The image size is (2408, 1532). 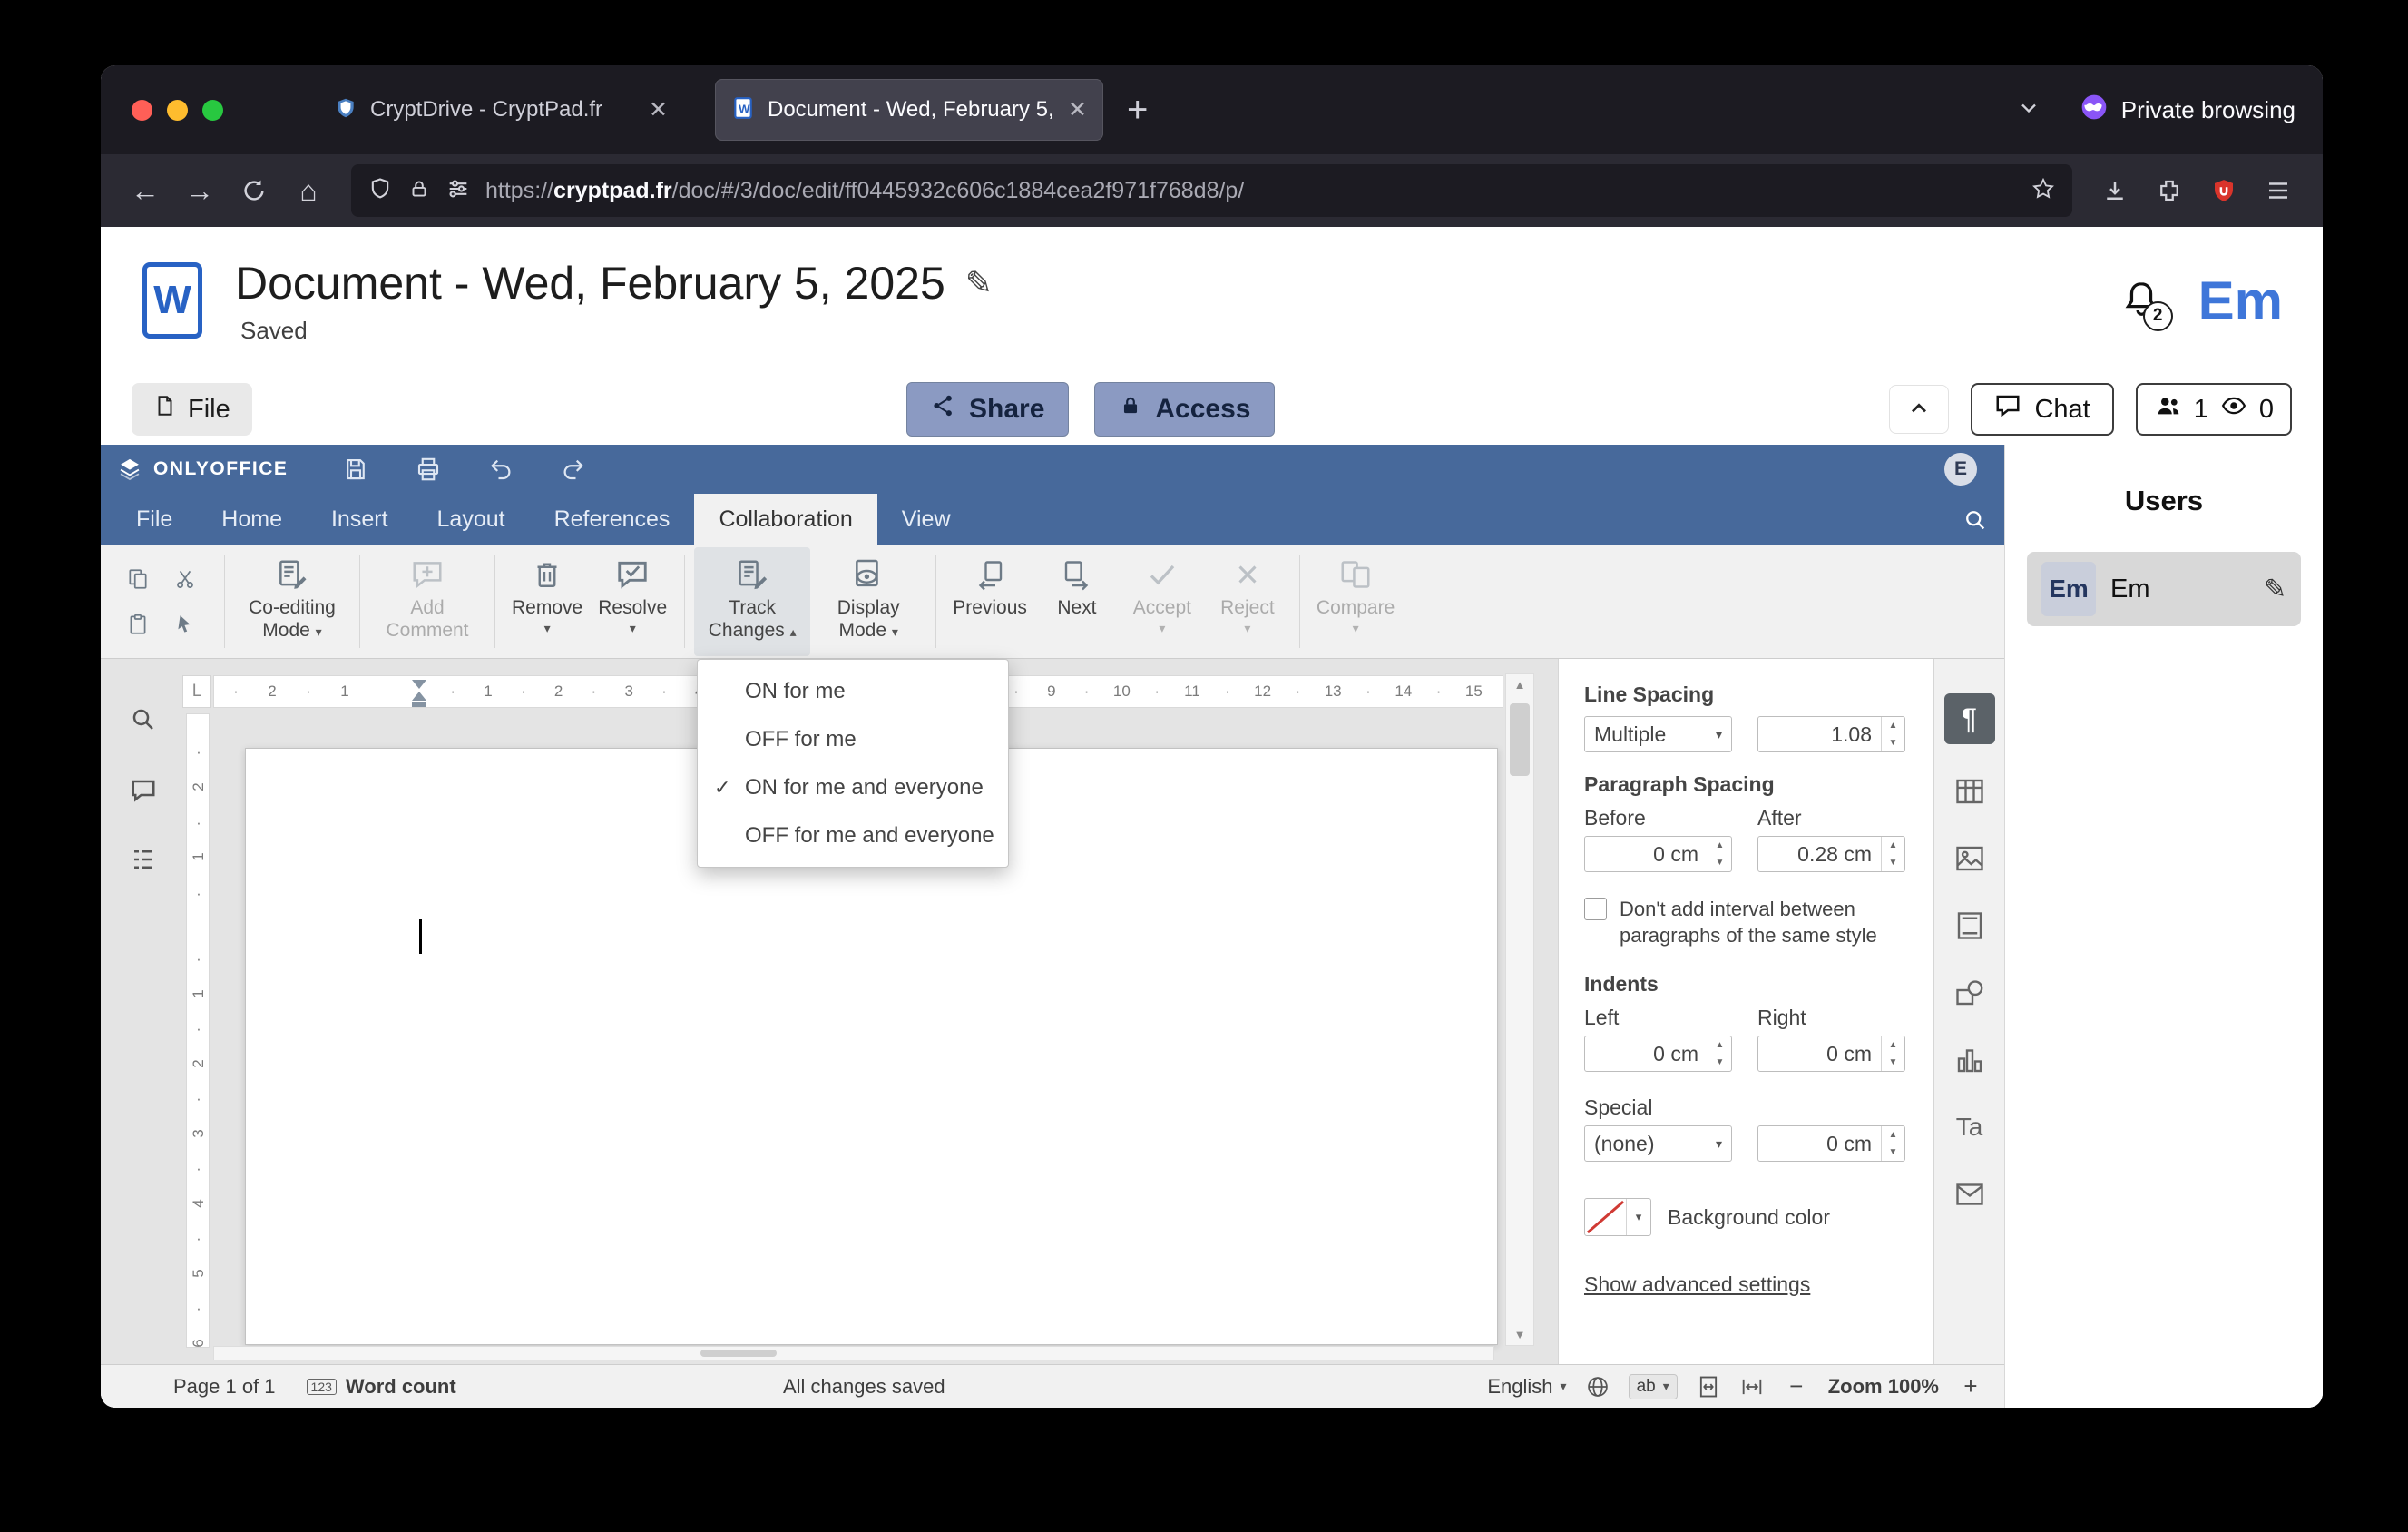 What do you see at coordinates (853, 739) in the screenshot?
I see `track-menu-item: OFF for me` at bounding box center [853, 739].